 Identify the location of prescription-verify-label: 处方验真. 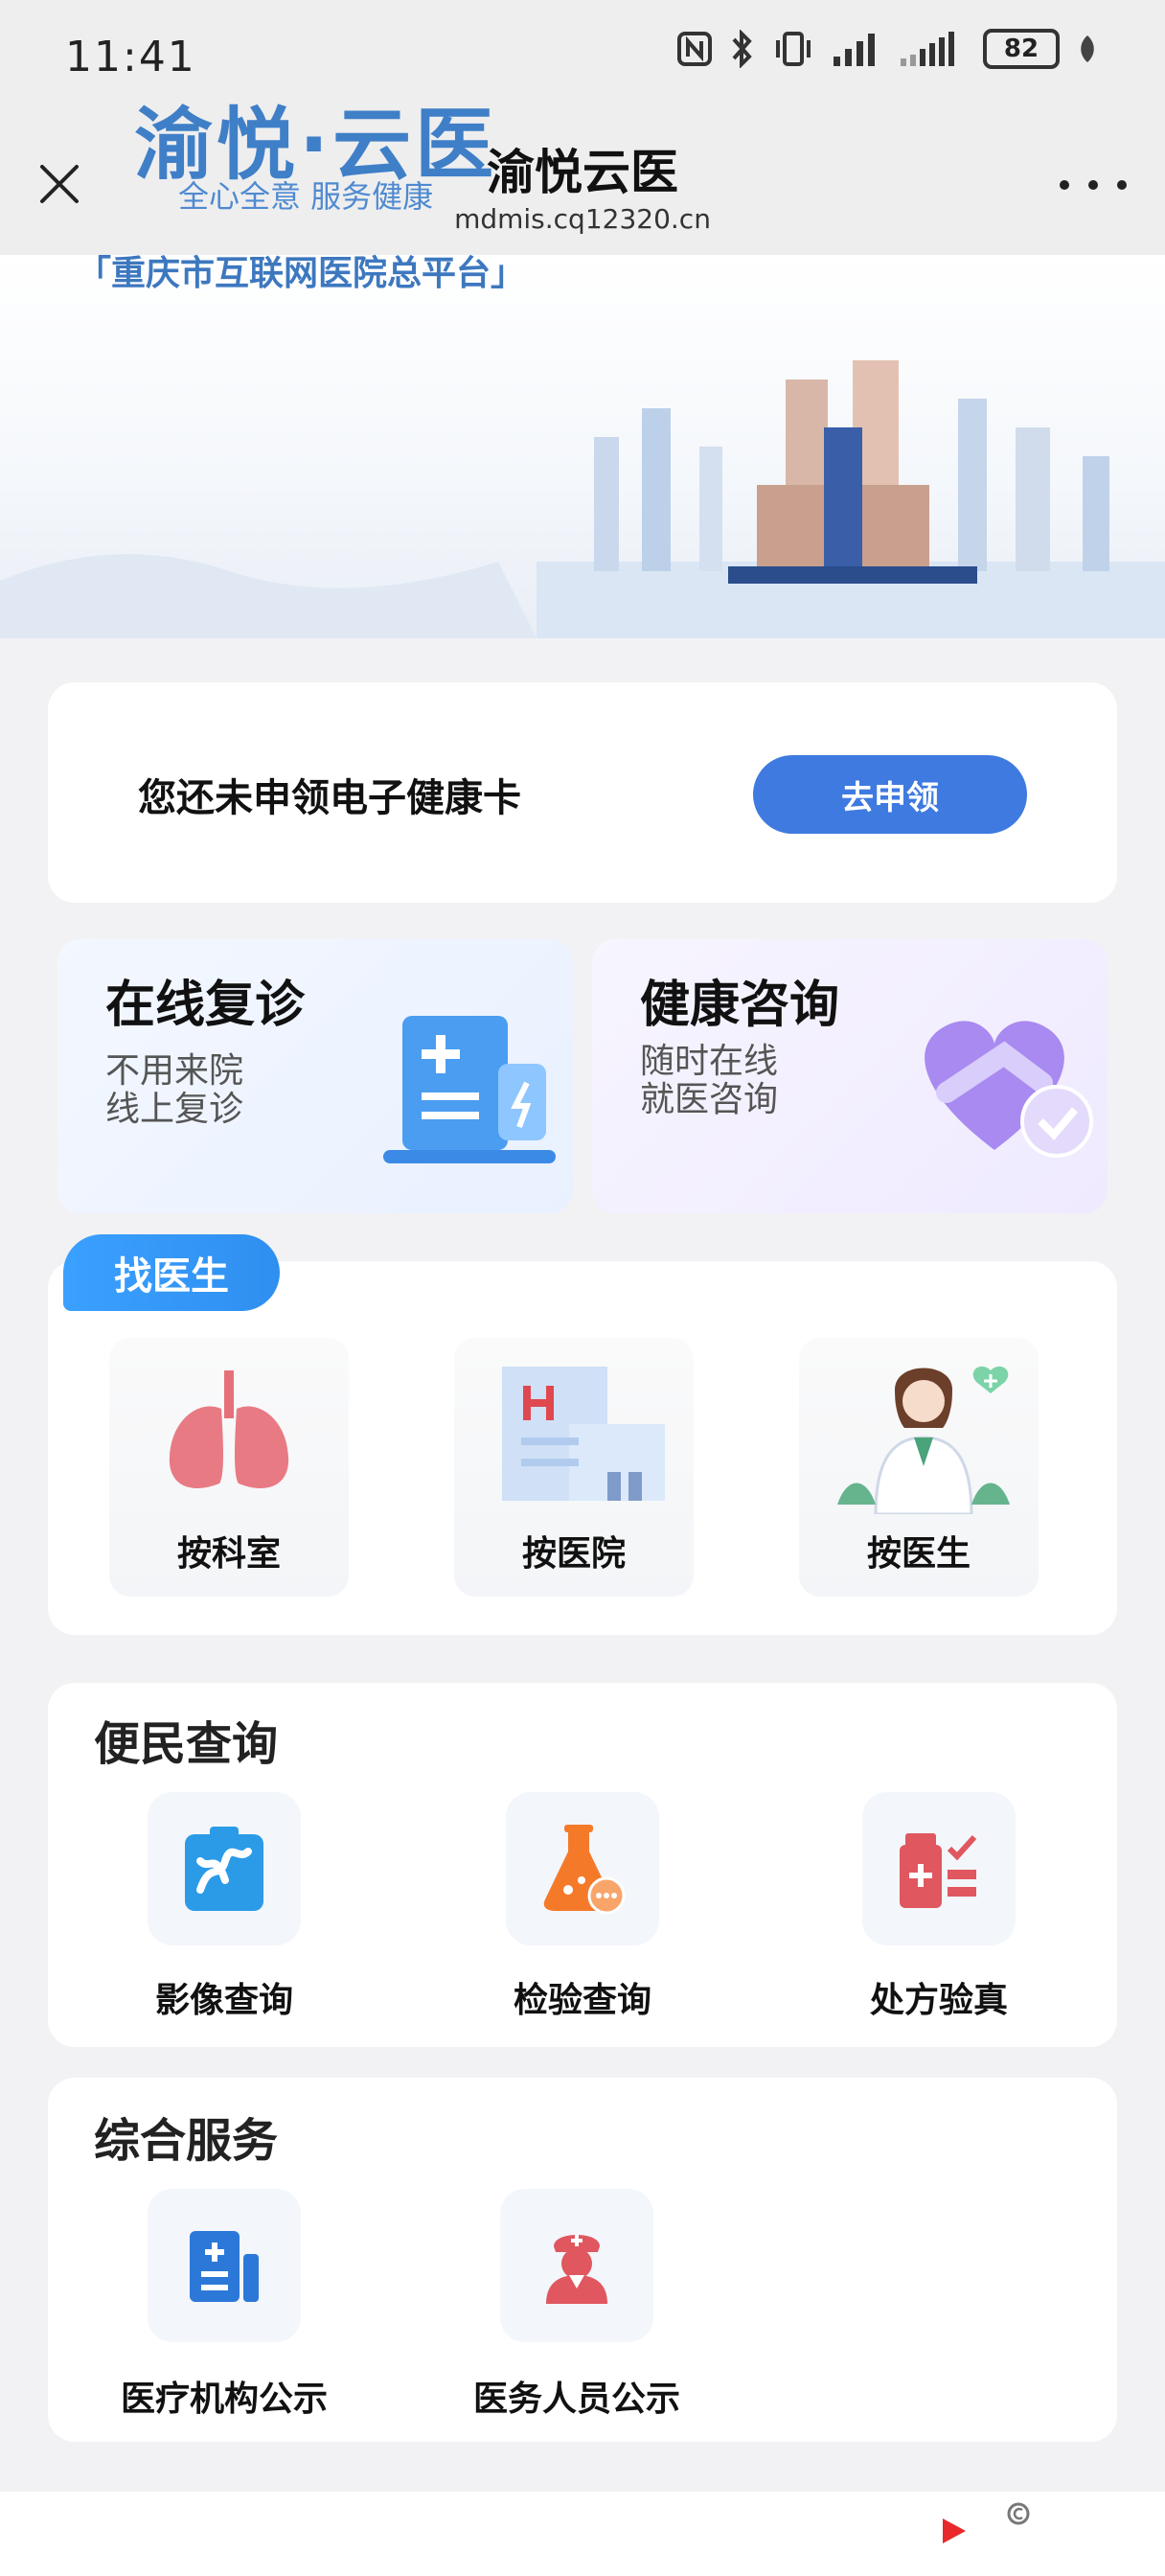
(938, 2000).